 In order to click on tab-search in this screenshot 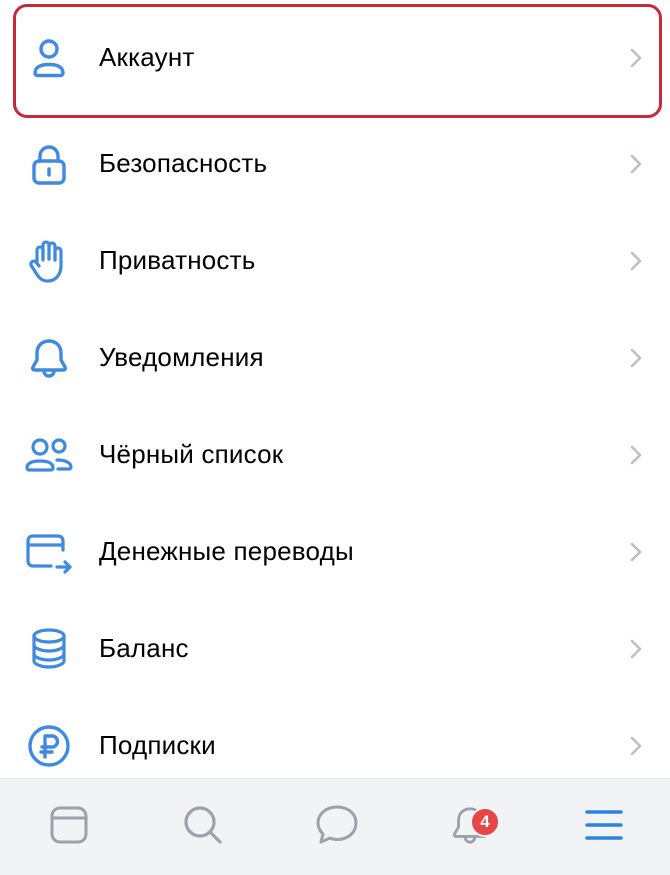, I will do `click(203, 827)`.